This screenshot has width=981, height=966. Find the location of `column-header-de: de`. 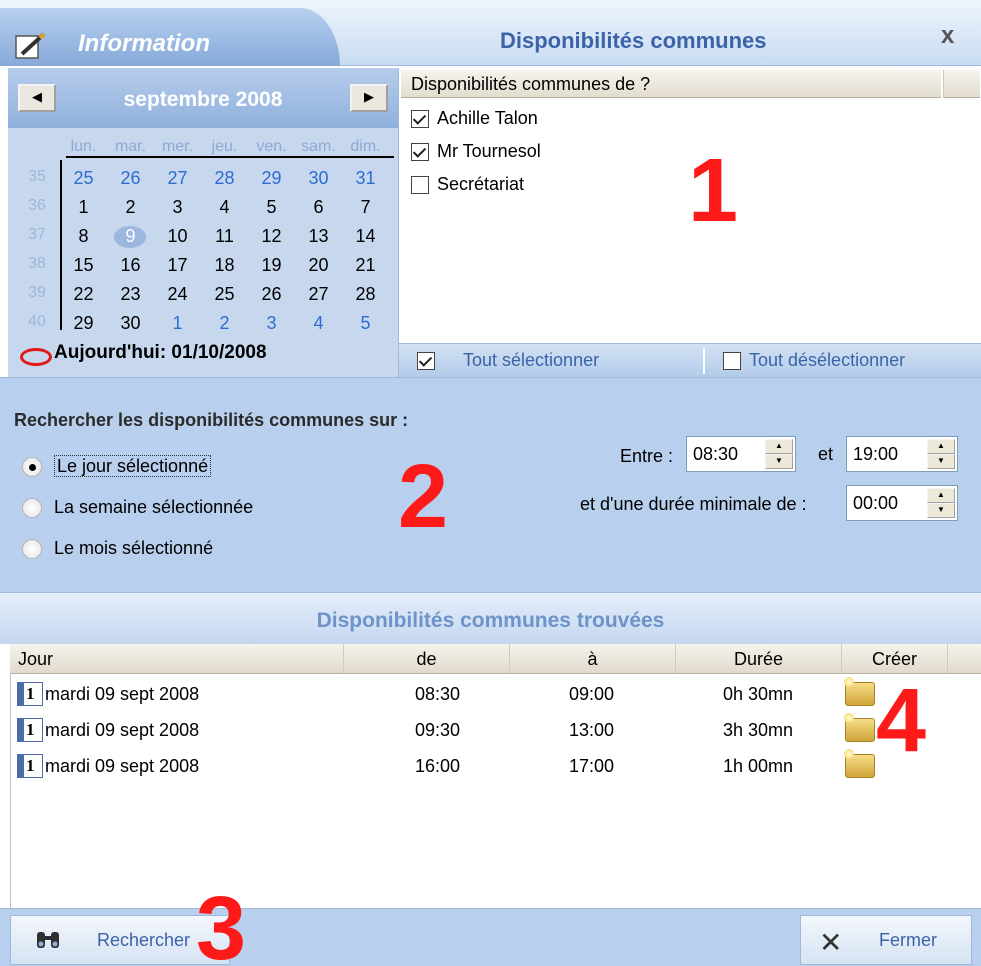

column-header-de: de is located at coordinates (427, 659).